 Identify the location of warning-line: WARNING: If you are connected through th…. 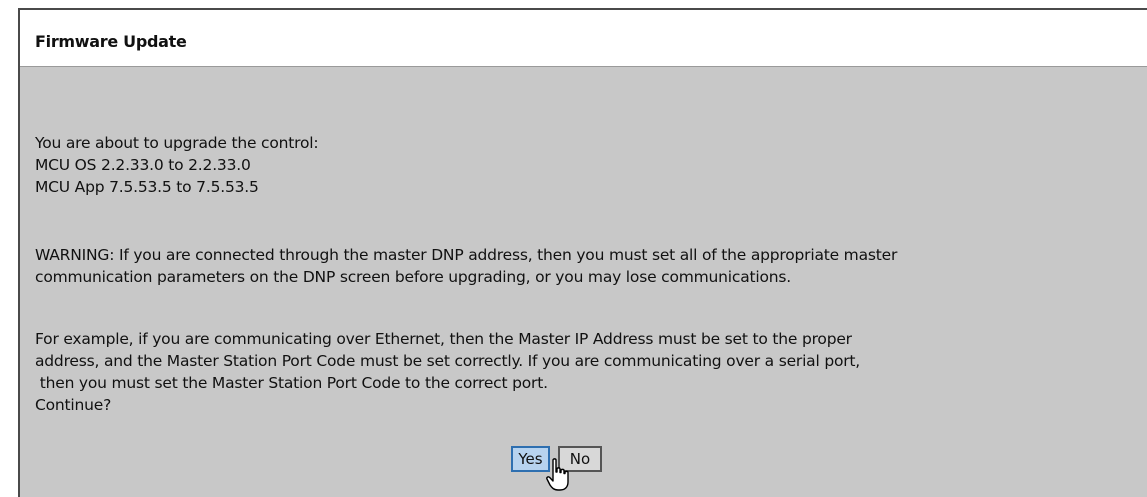
(466, 255).